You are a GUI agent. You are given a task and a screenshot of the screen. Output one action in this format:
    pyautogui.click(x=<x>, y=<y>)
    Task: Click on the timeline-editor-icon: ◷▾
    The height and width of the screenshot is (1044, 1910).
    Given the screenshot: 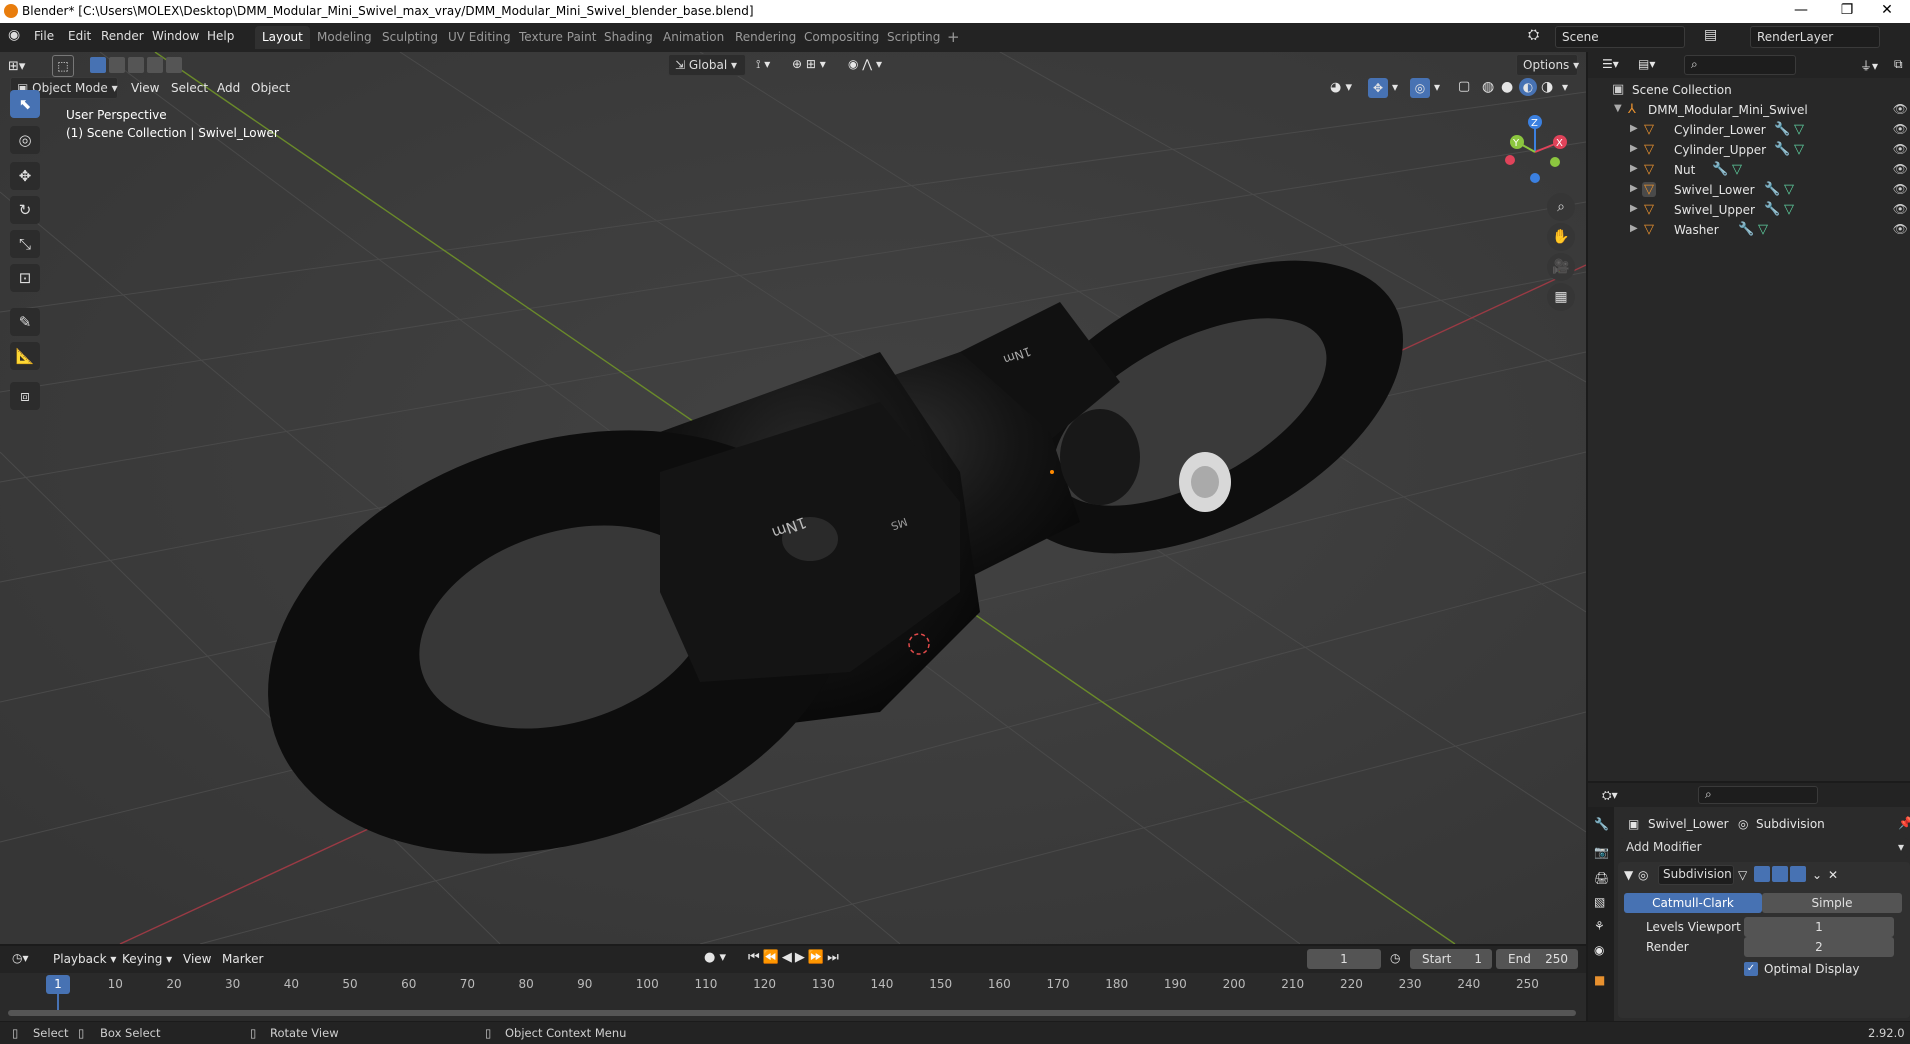 What is the action you would take?
    pyautogui.click(x=20, y=958)
    